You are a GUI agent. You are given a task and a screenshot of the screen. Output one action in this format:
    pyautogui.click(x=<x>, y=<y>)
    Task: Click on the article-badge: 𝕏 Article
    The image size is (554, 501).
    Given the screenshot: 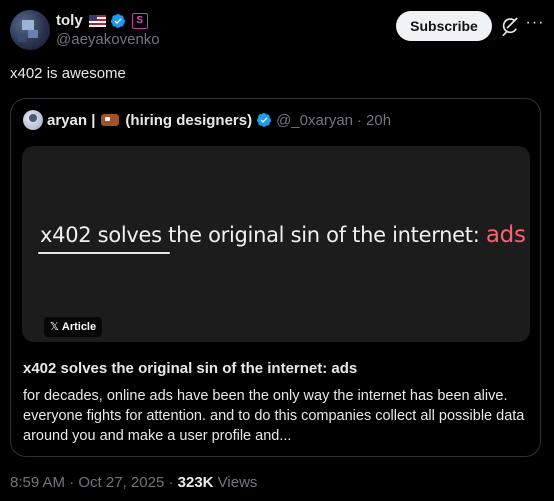 What is the action you would take?
    pyautogui.click(x=73, y=327)
    